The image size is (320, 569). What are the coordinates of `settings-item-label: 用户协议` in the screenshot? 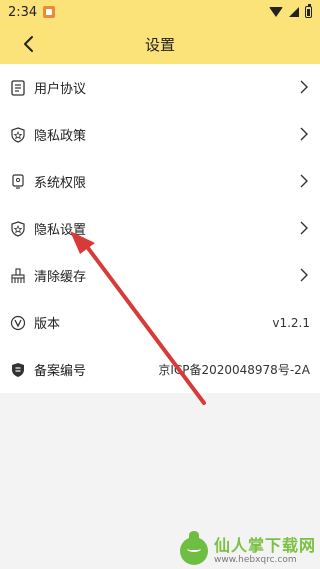 It's located at (60, 89).